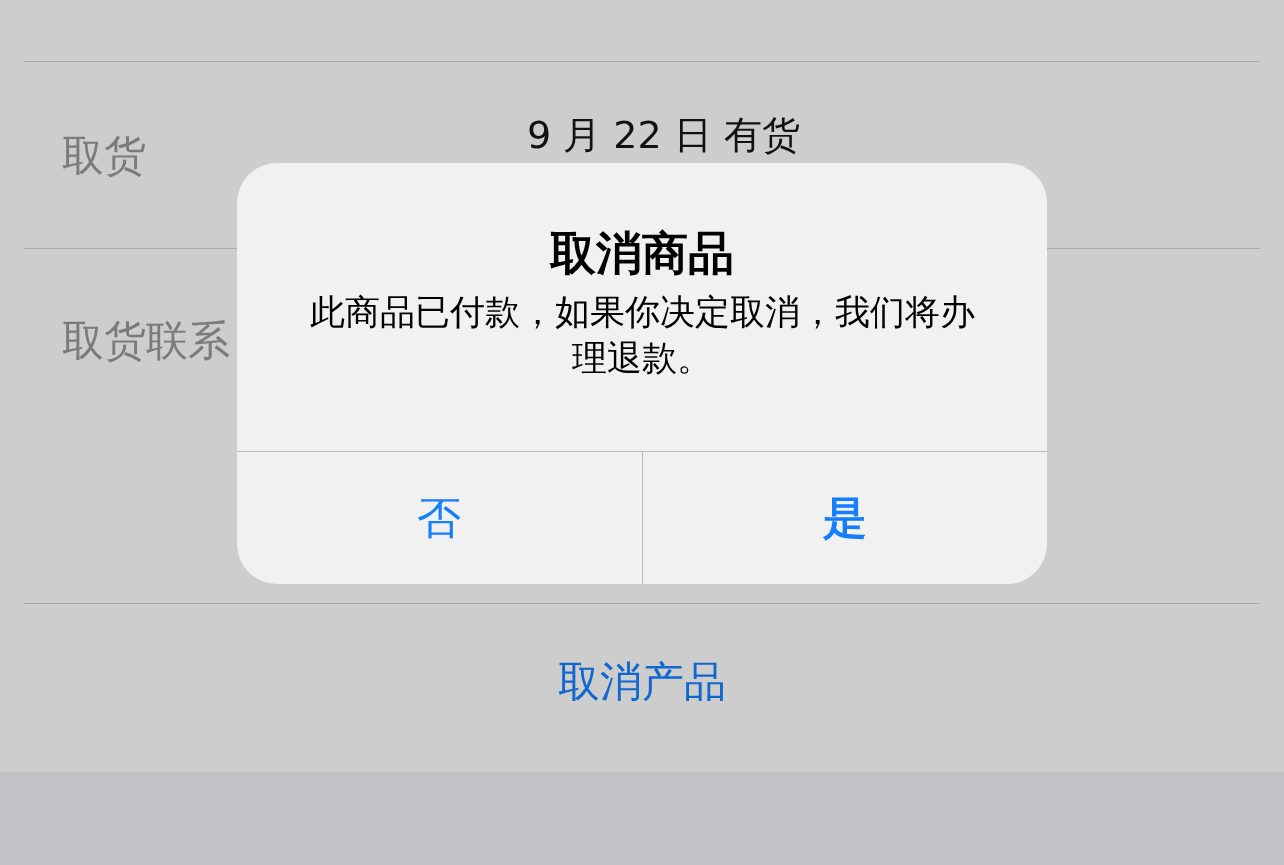 The height and width of the screenshot is (865, 1284). I want to click on field-label: 取货, so click(104, 156).